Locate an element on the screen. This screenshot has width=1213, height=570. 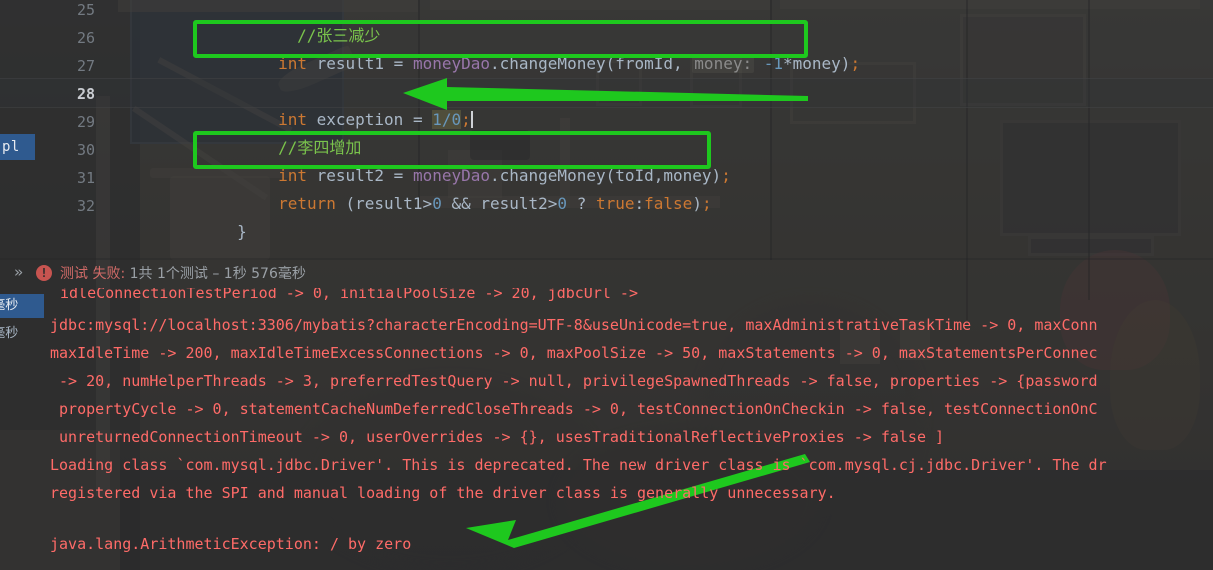
cond-part-1: (result1> is located at coordinates (384, 203).